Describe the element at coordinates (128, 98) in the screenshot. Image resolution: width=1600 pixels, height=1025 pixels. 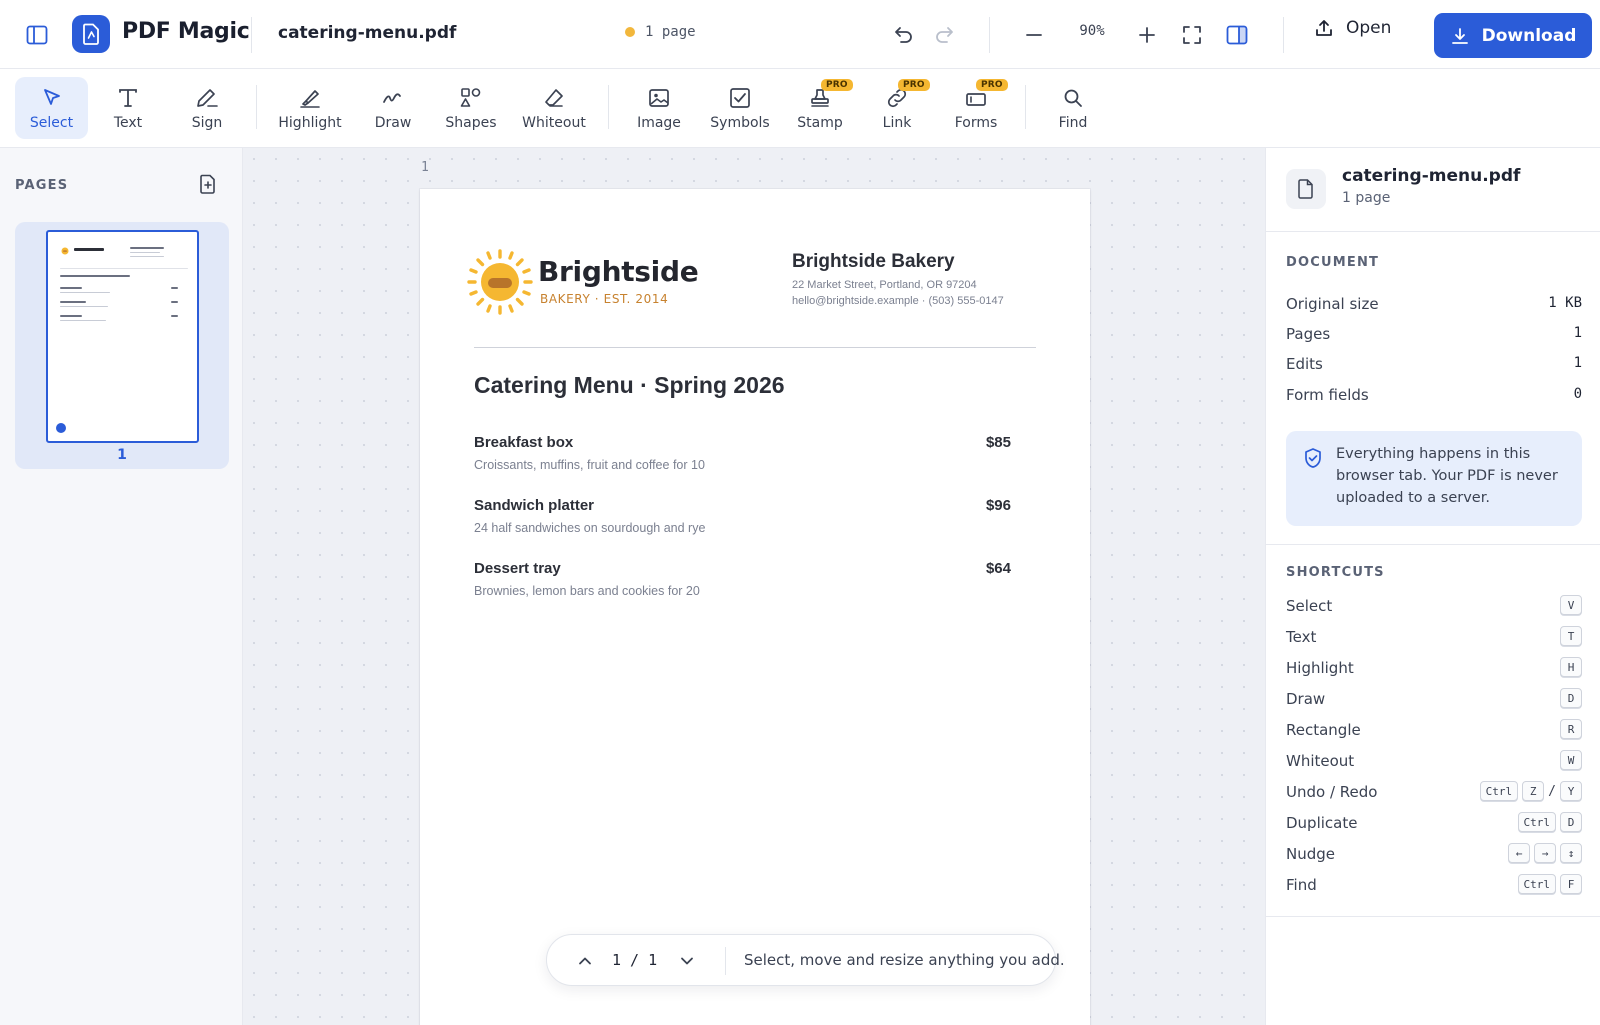
I see `text-icon` at that location.